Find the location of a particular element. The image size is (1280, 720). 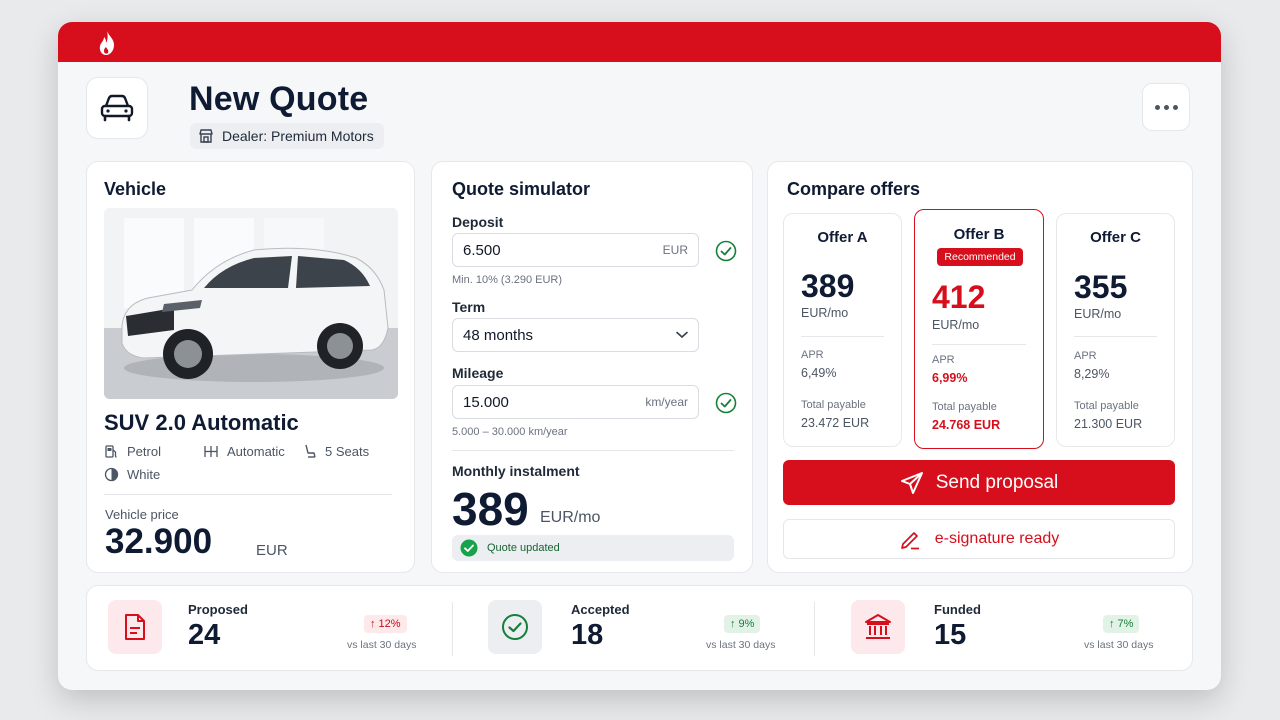

check-circle-filled-icon is located at coordinates (469, 548).